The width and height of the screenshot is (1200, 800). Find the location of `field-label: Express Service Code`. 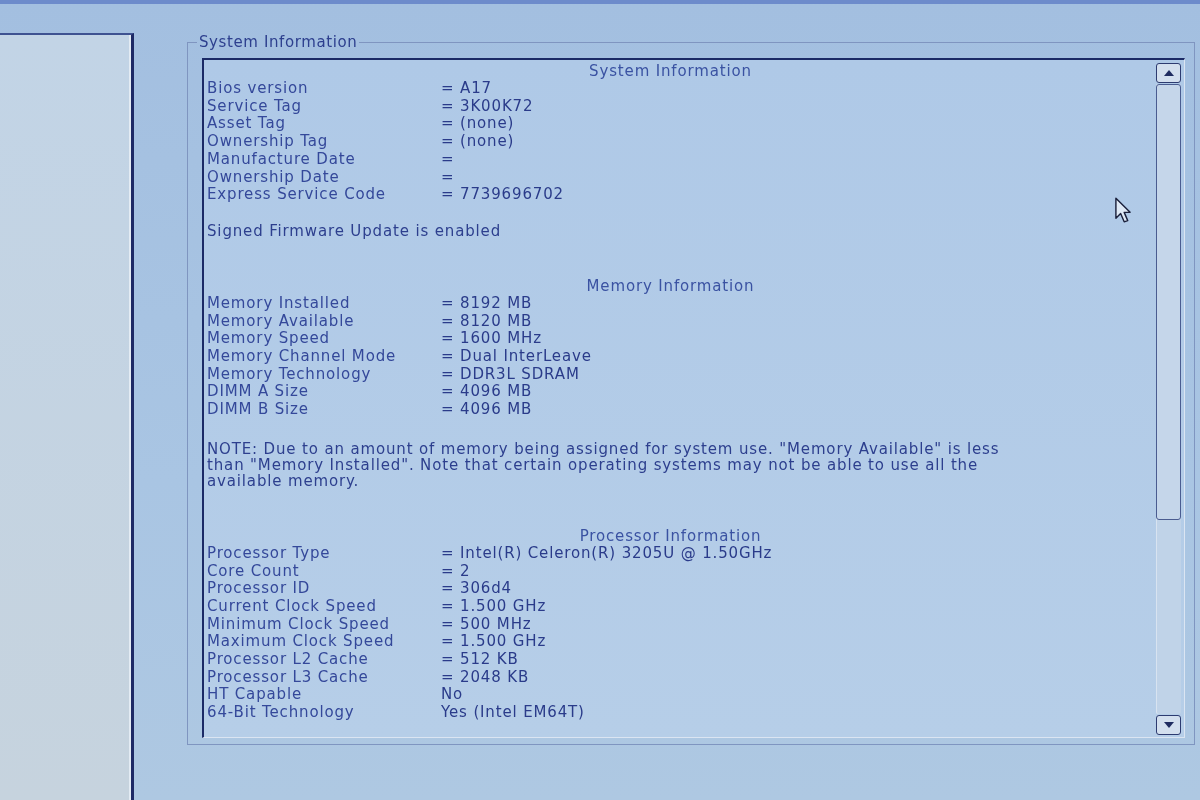

field-label: Express Service Code is located at coordinates (297, 195).